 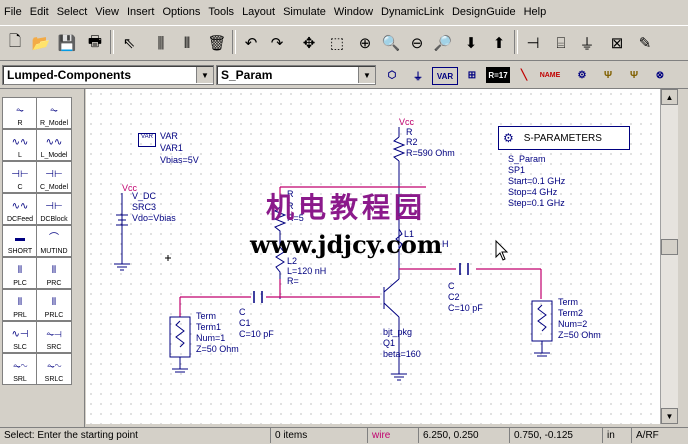 What do you see at coordinates (304, 12) in the screenshot?
I see `menu-simulate: Simulate` at bounding box center [304, 12].